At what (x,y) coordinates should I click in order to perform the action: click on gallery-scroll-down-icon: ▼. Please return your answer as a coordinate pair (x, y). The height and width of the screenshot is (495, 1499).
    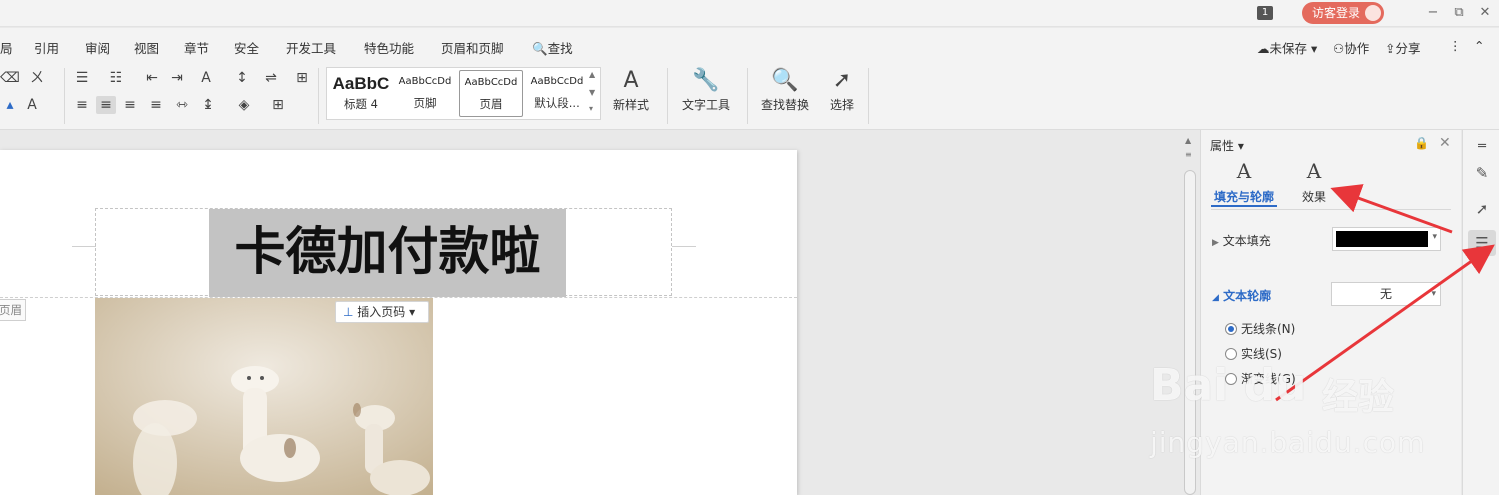
    Looking at the image, I should click on (592, 92).